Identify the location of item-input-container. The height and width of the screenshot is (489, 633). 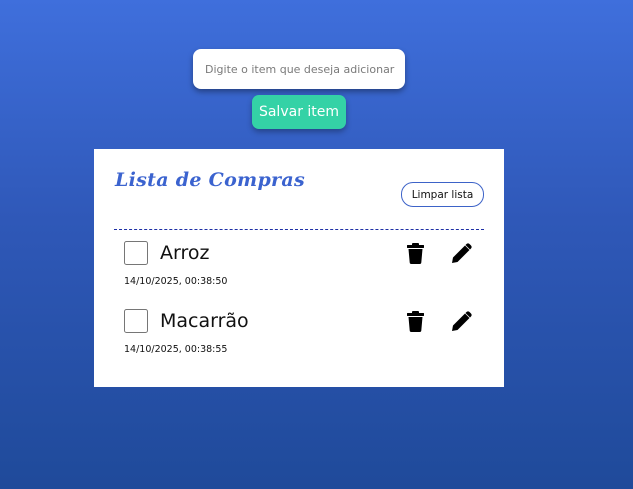
(299, 69).